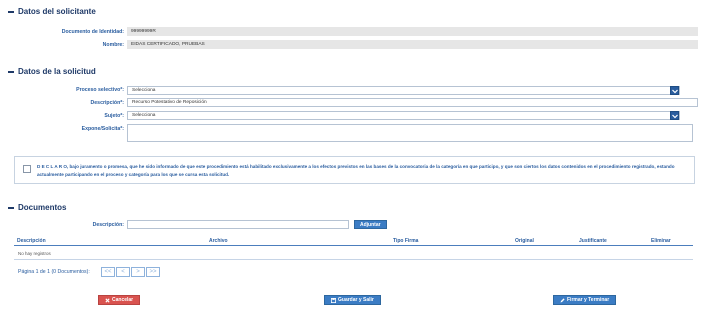 The image size is (707, 314). What do you see at coordinates (562, 299) in the screenshot?
I see `pencil-icon` at bounding box center [562, 299].